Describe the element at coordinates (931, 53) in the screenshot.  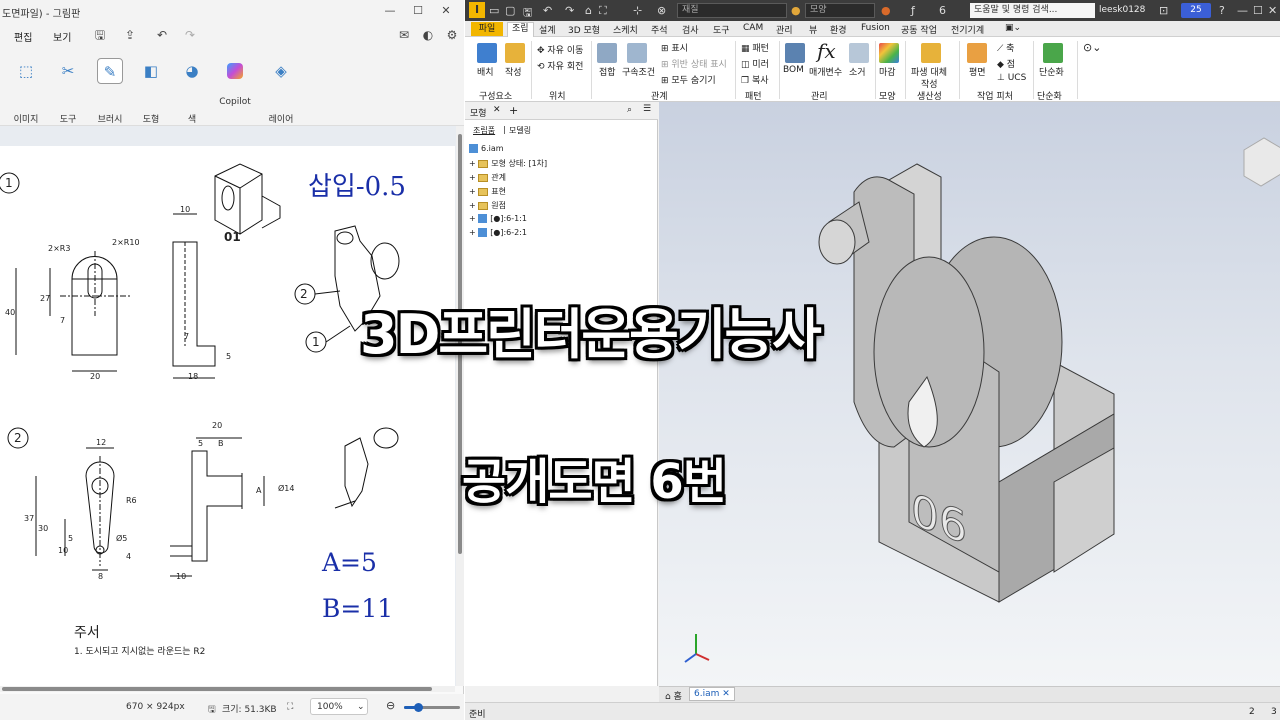
I see `derive-replace-icon` at that location.